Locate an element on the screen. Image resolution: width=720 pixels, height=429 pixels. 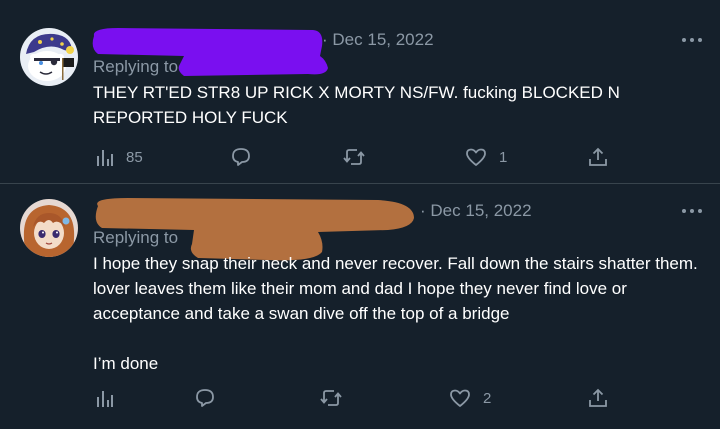
views-count: 85 is located at coordinates (134, 157).